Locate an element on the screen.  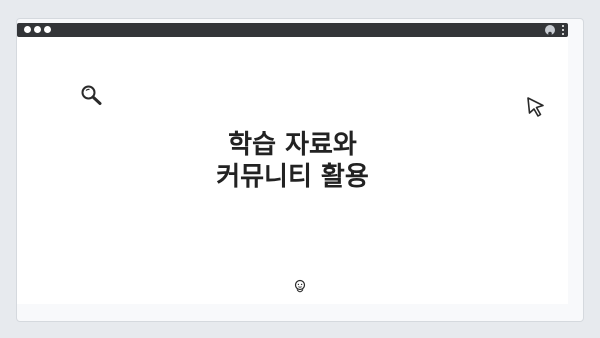
face-icon is located at coordinates (300, 287).